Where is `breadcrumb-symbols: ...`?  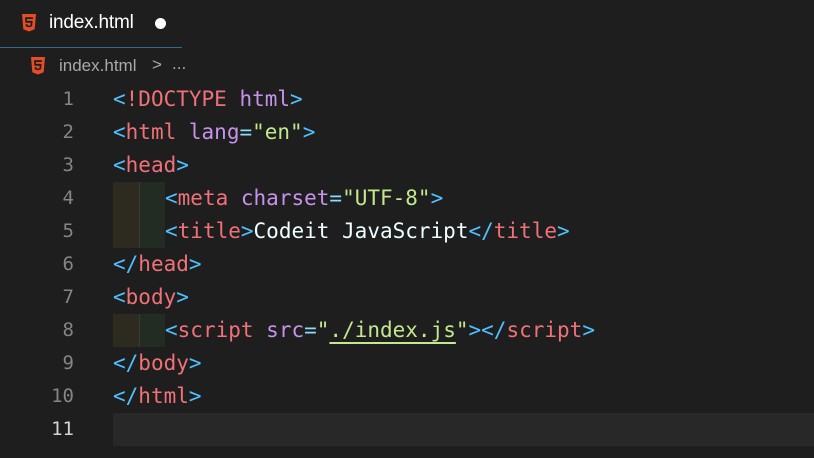 breadcrumb-symbols: ... is located at coordinates (179, 64).